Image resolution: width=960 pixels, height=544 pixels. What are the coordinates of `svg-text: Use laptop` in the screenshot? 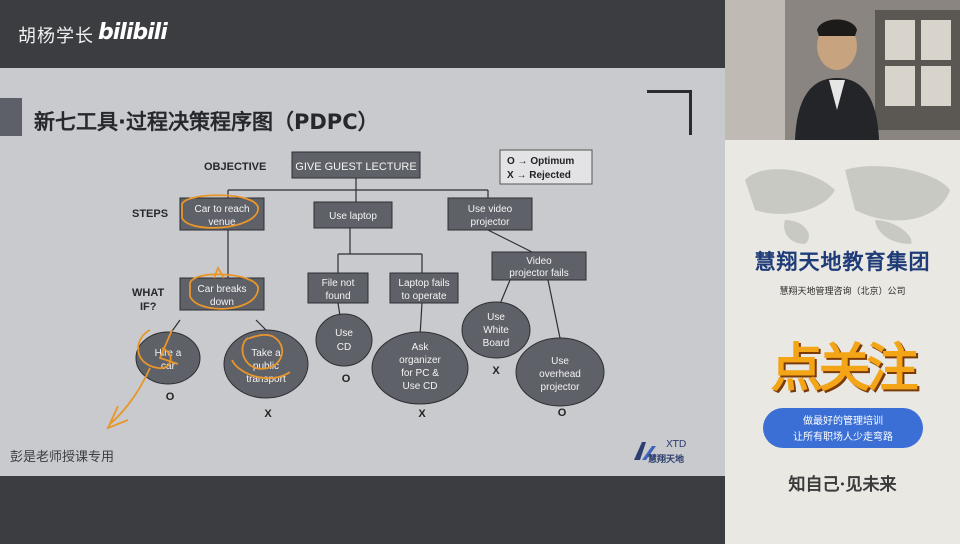 It's located at (353, 216).